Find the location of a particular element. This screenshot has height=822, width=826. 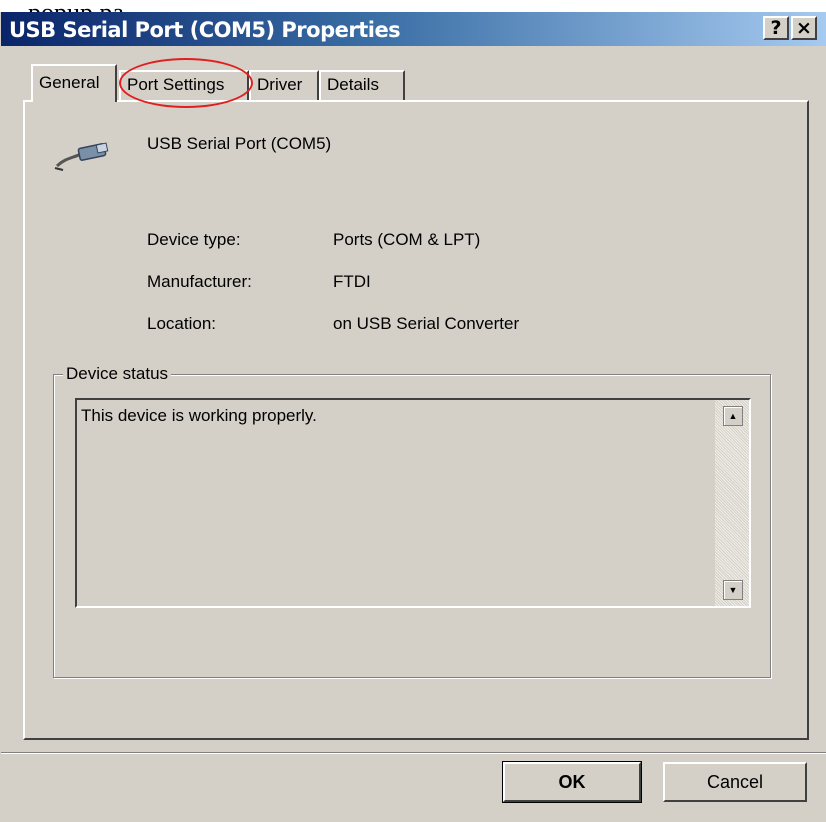

scroll-up-arrow-icon: ▲ is located at coordinates (733, 416).